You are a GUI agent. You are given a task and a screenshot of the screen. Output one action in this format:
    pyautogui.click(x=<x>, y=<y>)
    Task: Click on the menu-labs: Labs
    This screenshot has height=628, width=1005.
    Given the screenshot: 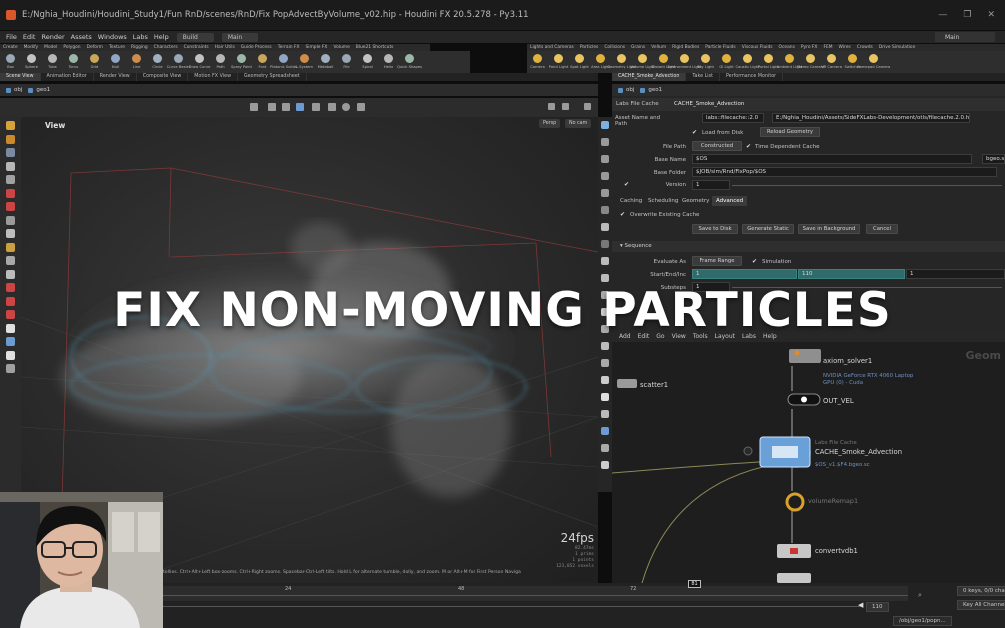 What is the action you would take?
    pyautogui.click(x=140, y=37)
    